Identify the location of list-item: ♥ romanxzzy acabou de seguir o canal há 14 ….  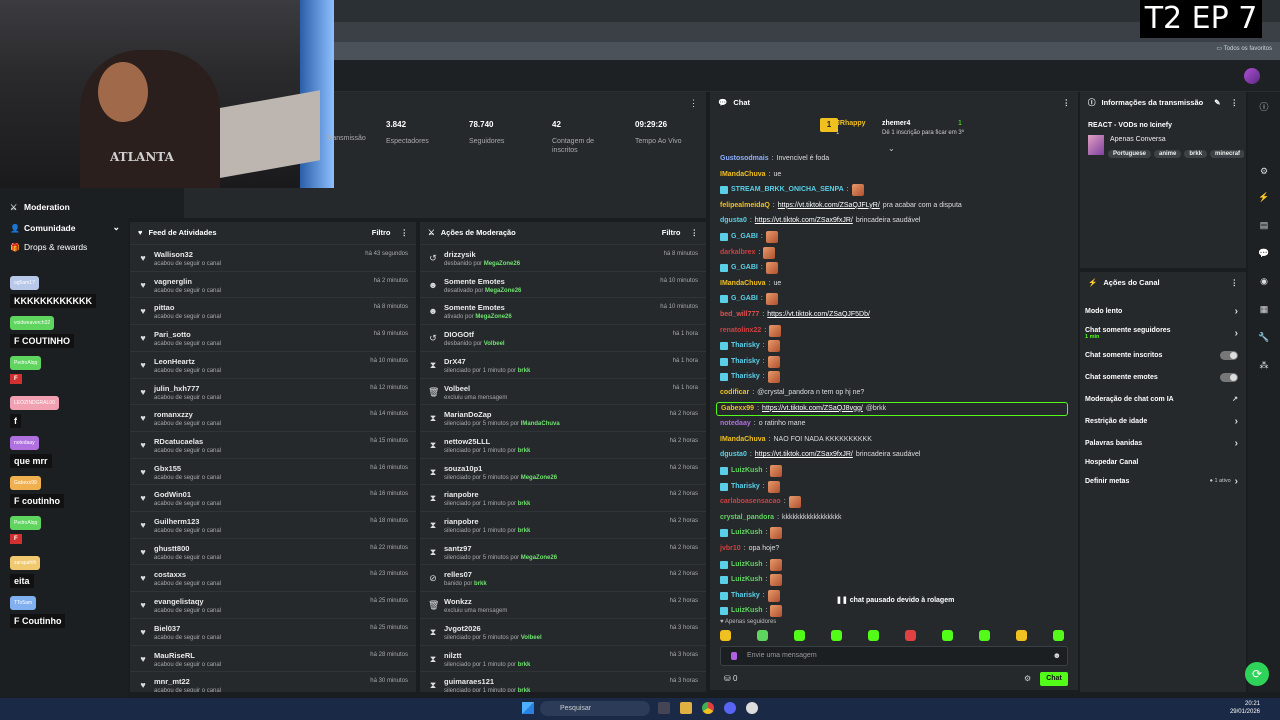
(273, 417).